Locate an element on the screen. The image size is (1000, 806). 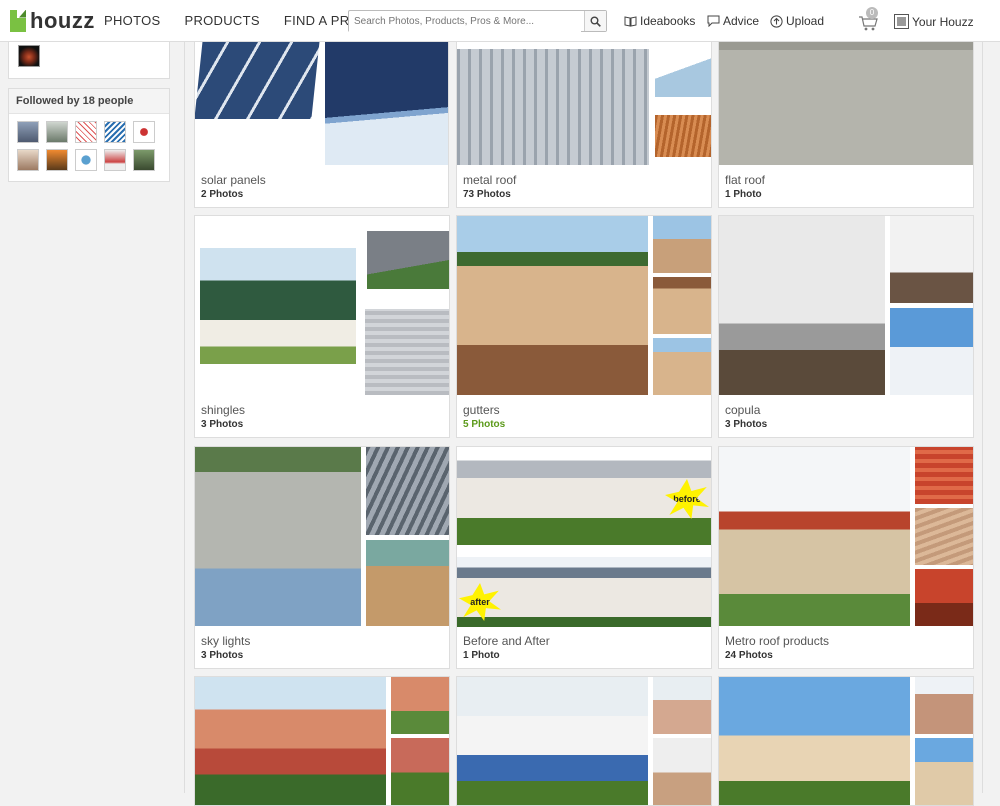
upload-label: Upload is located at coordinates (805, 21).